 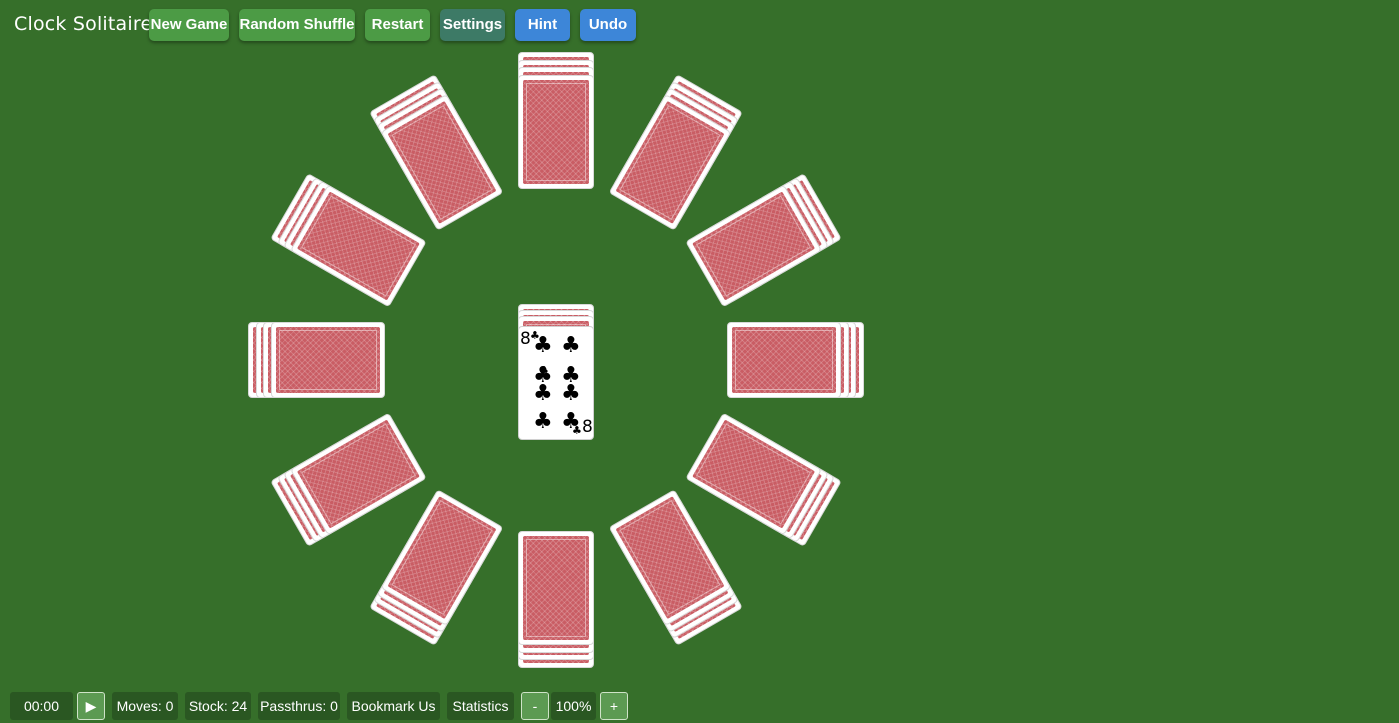 I want to click on zoom-out-button: -, so click(x=535, y=706).